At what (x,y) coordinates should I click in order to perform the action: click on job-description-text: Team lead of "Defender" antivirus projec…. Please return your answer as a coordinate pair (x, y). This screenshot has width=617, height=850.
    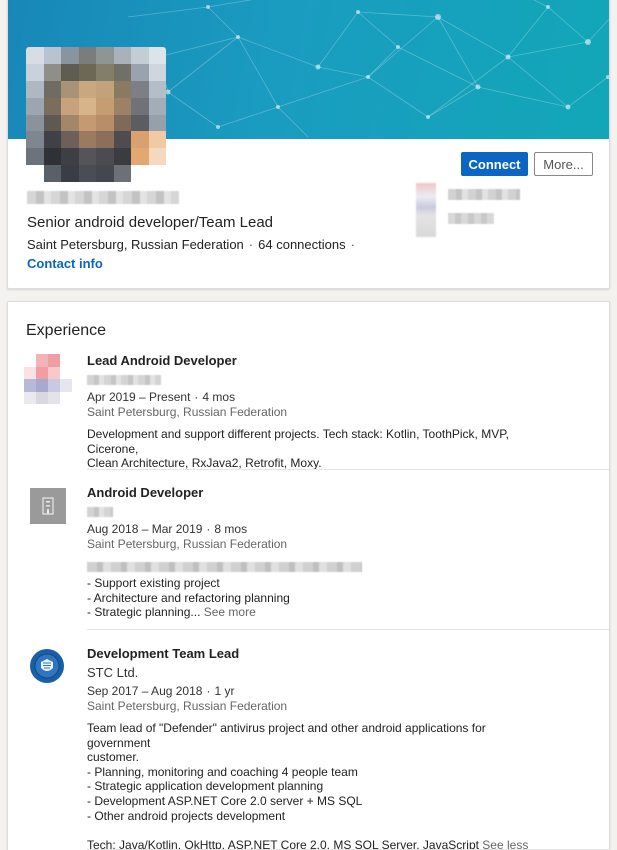
    Looking at the image, I should click on (286, 785).